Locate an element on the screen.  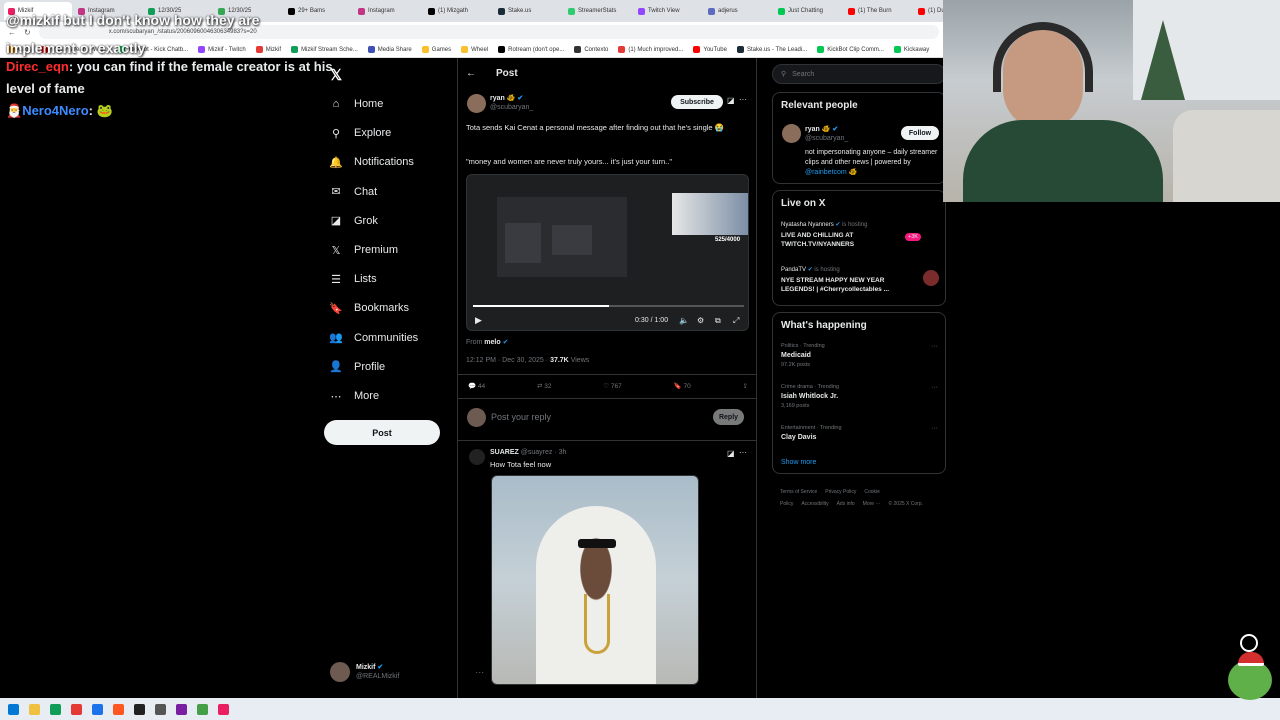
nav-item-explore: ⚲ Explore is located at coordinates (360, 133).